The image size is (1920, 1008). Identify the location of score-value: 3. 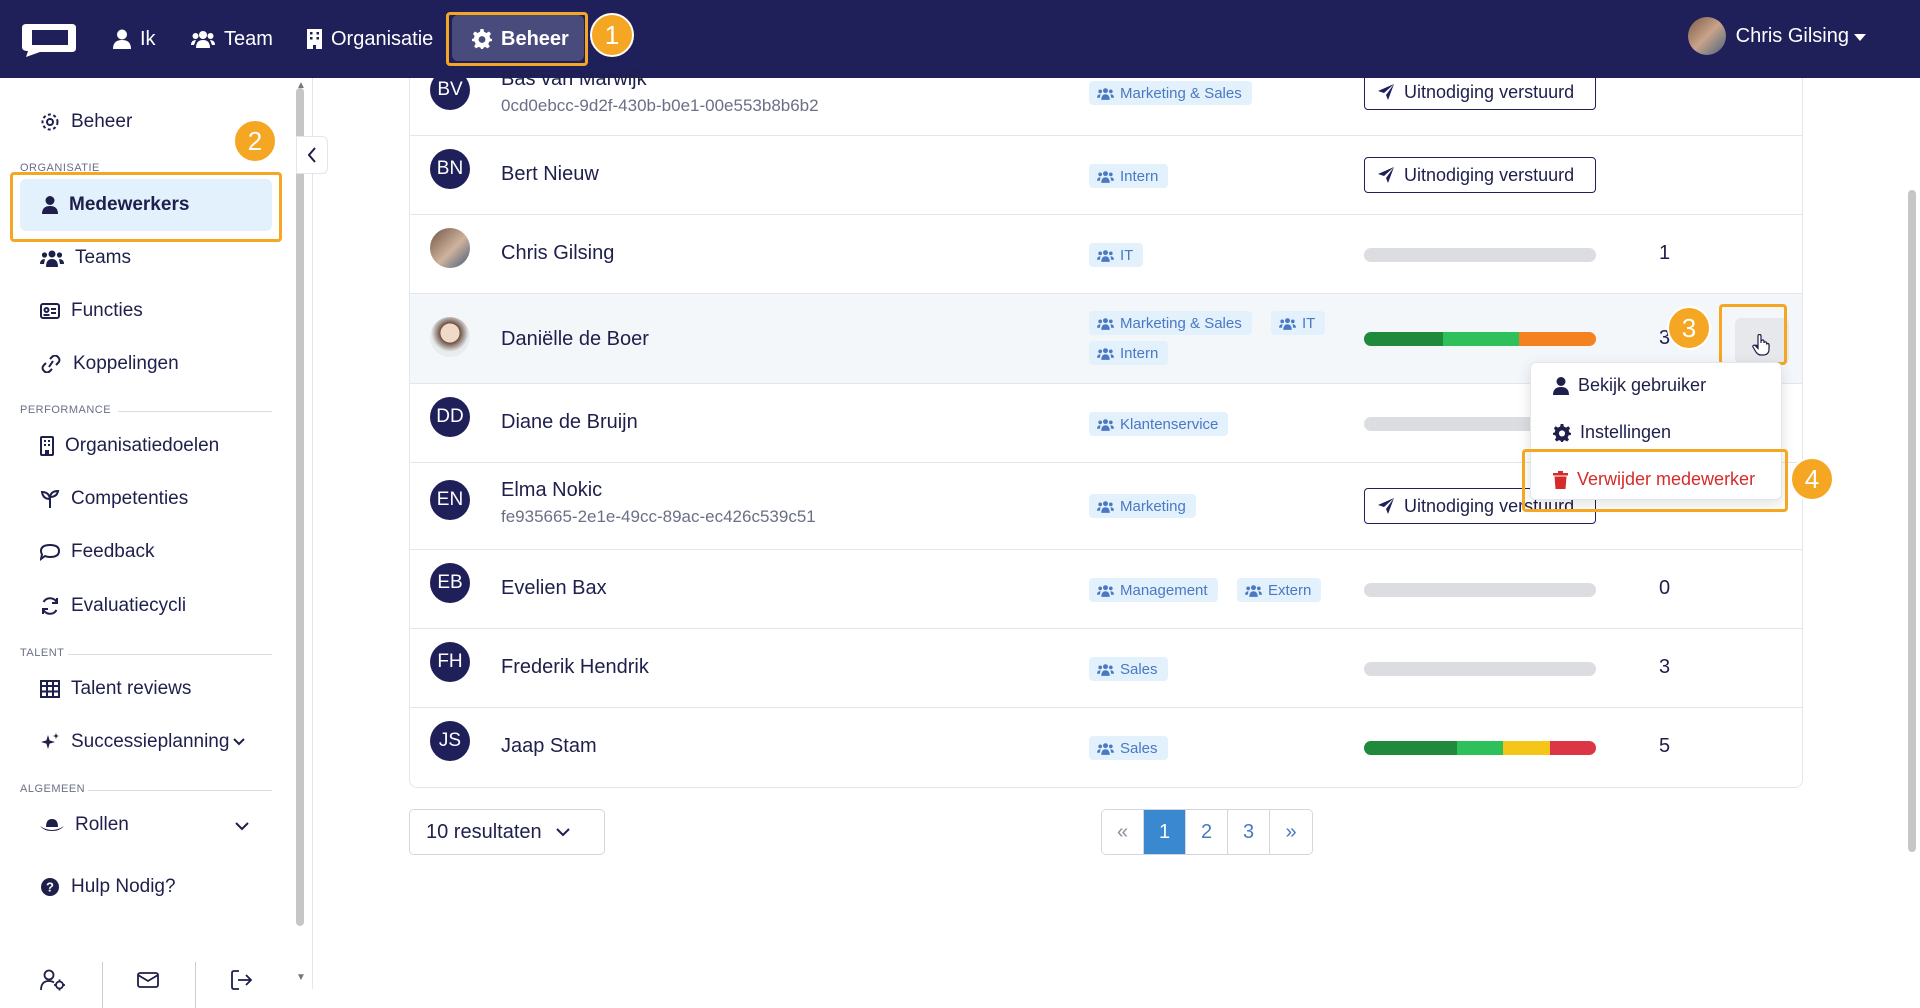
(1665, 667).